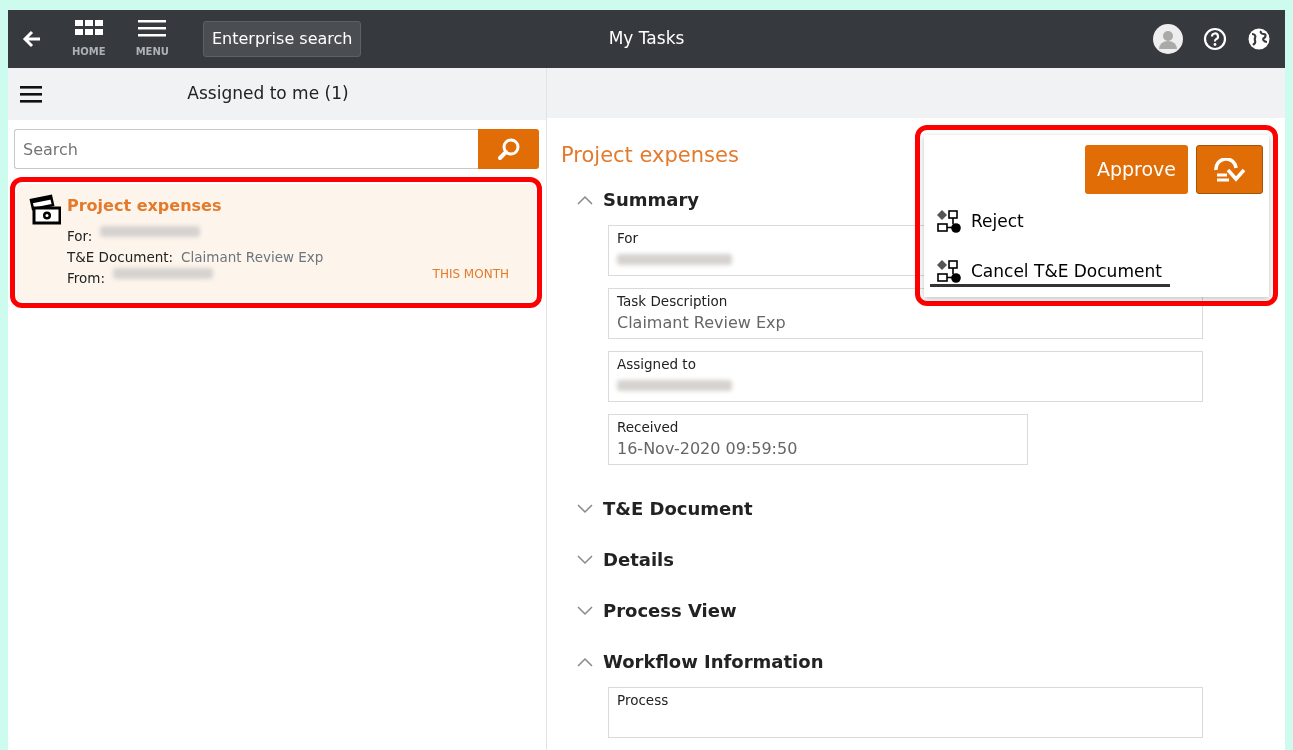  I want to click on section-header: Process View, so click(670, 610).